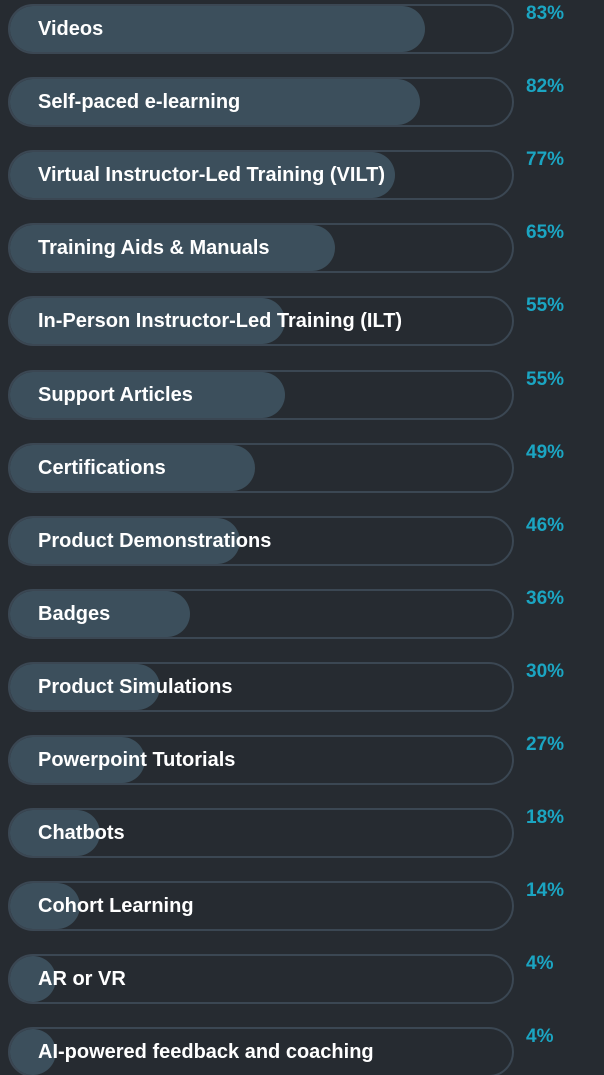 The height and width of the screenshot is (1075, 604). Describe the element at coordinates (545, 598) in the screenshot. I see `bar-value-label: 36%` at that location.